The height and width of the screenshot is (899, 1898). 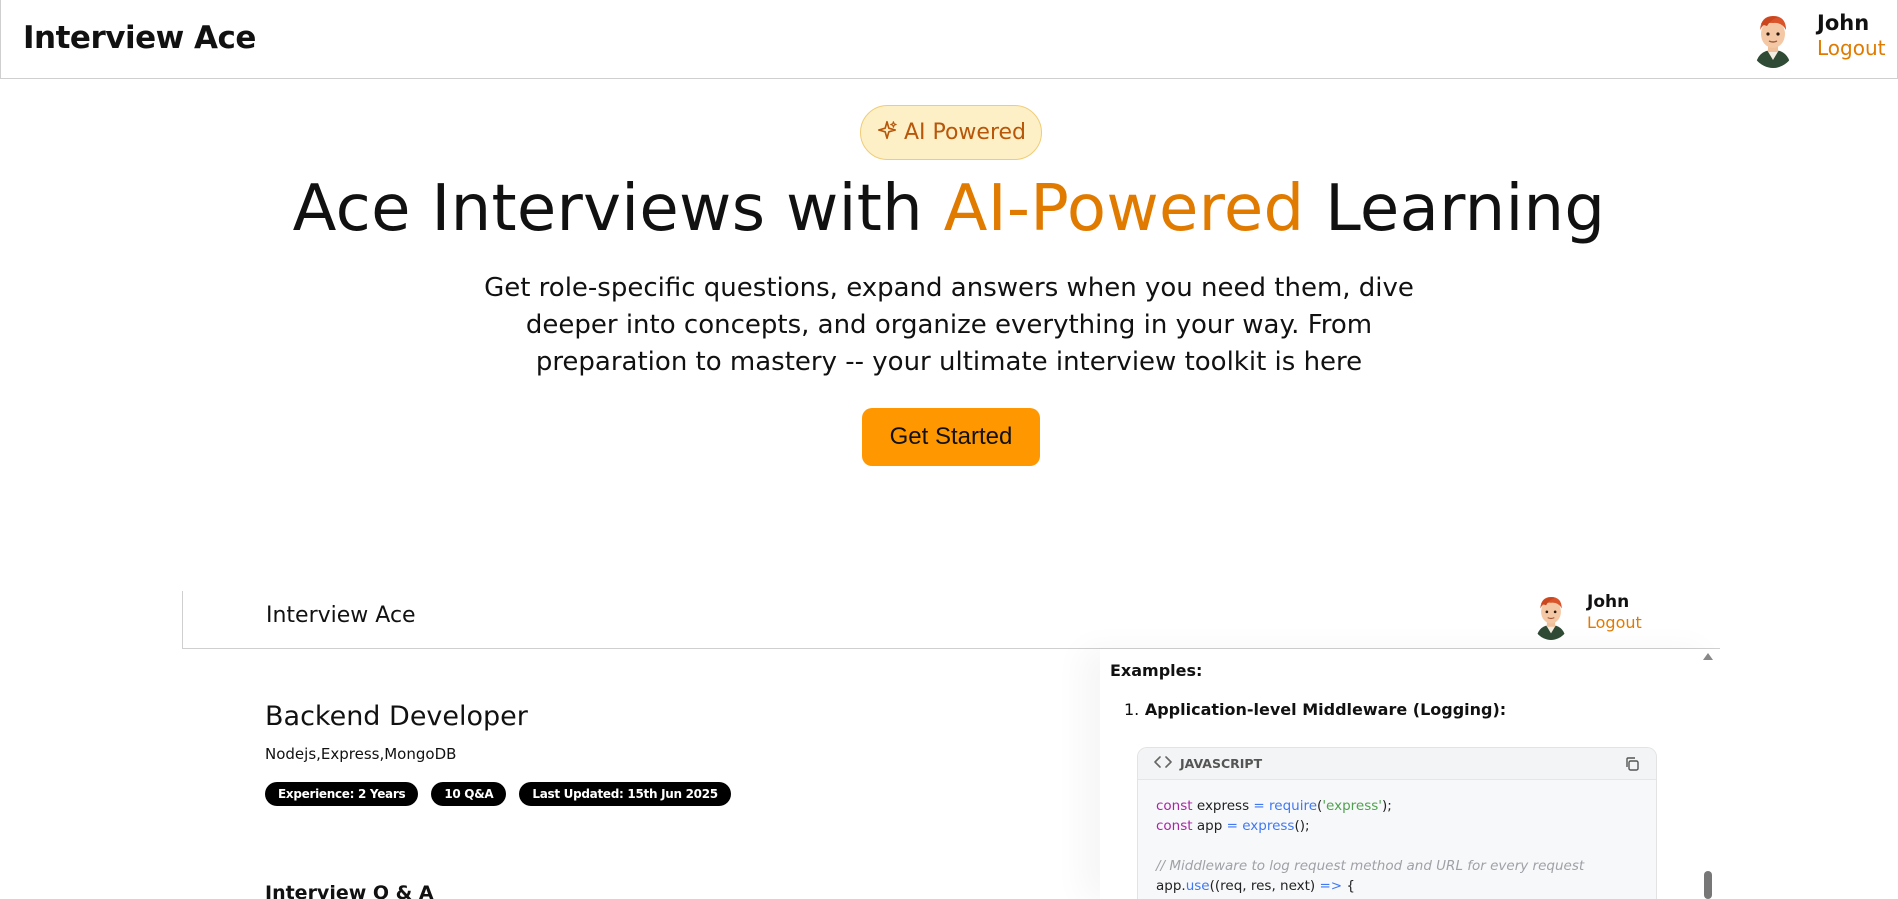 What do you see at coordinates (1163, 763) in the screenshot?
I see `code-icon` at bounding box center [1163, 763].